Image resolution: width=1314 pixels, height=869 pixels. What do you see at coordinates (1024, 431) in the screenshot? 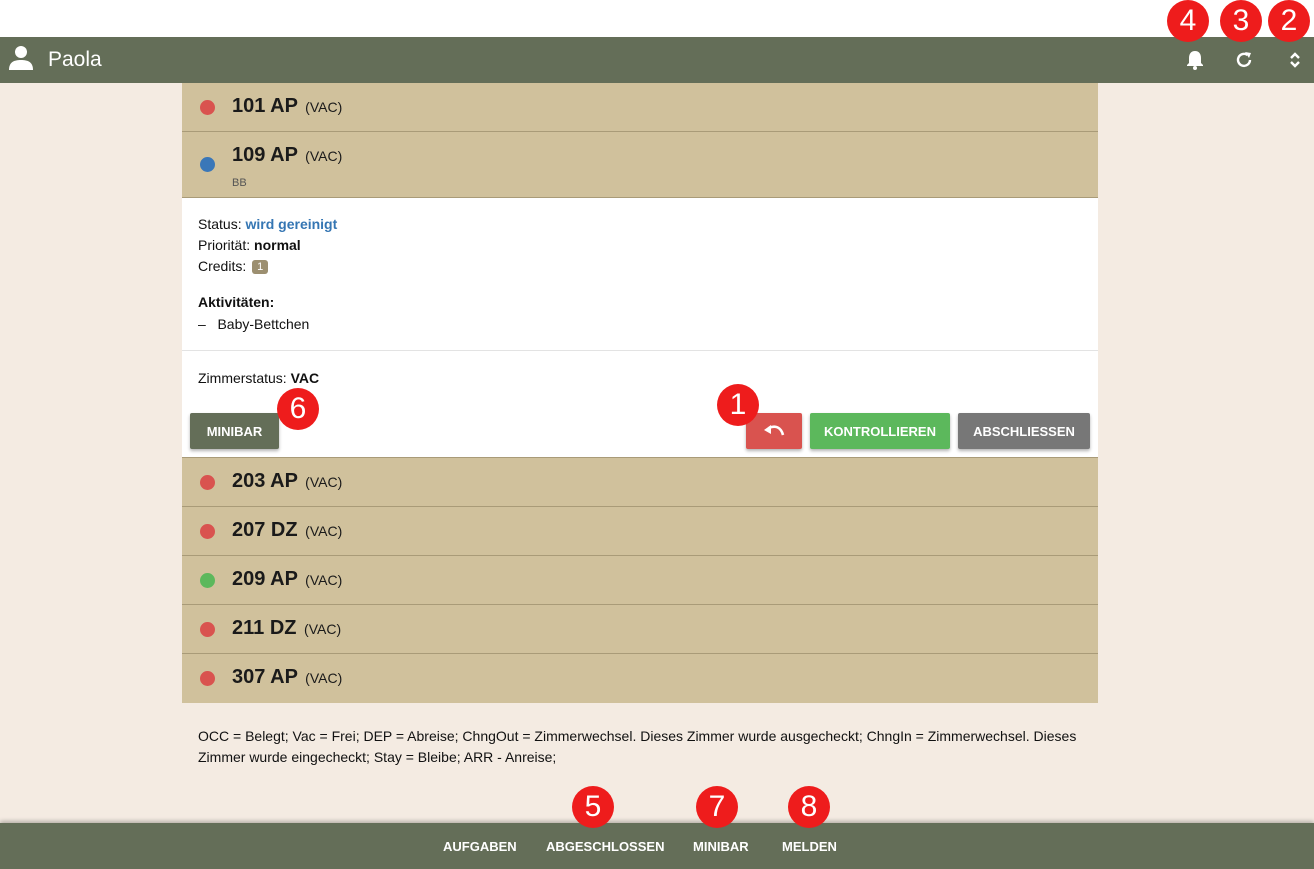
I see `abschliessen-button: ABSCHLIESSEN` at bounding box center [1024, 431].